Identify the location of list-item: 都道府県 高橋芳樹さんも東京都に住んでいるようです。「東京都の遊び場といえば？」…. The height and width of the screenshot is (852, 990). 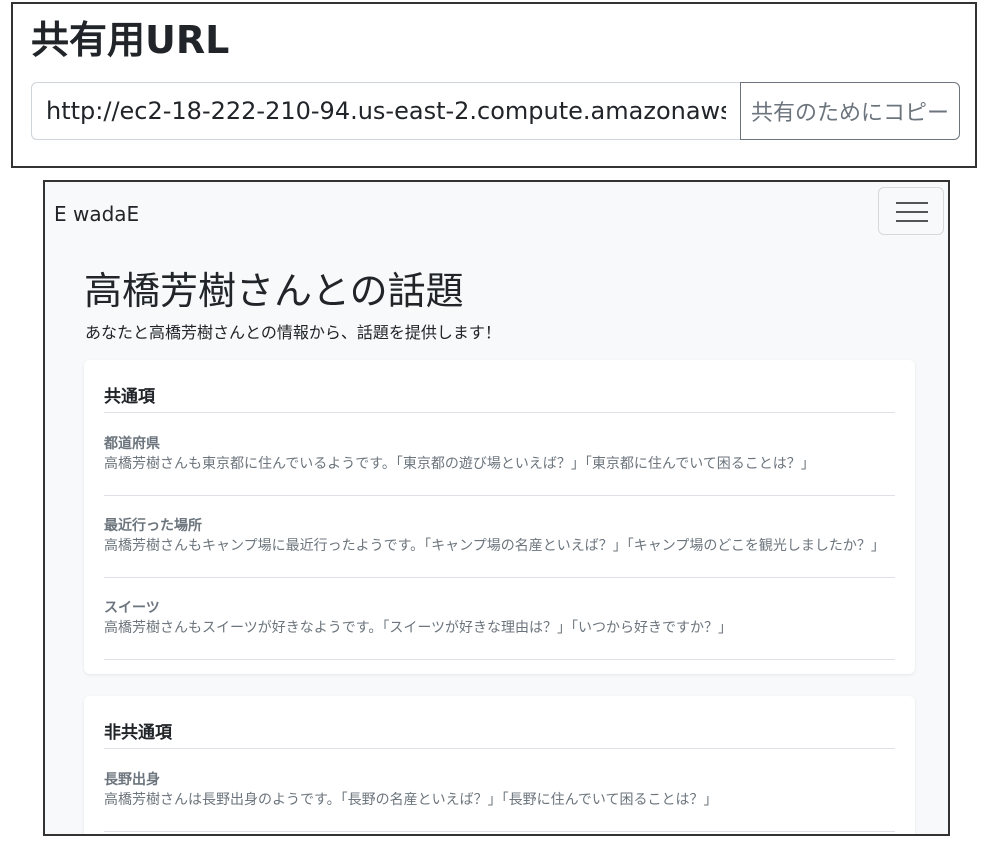
(499, 454).